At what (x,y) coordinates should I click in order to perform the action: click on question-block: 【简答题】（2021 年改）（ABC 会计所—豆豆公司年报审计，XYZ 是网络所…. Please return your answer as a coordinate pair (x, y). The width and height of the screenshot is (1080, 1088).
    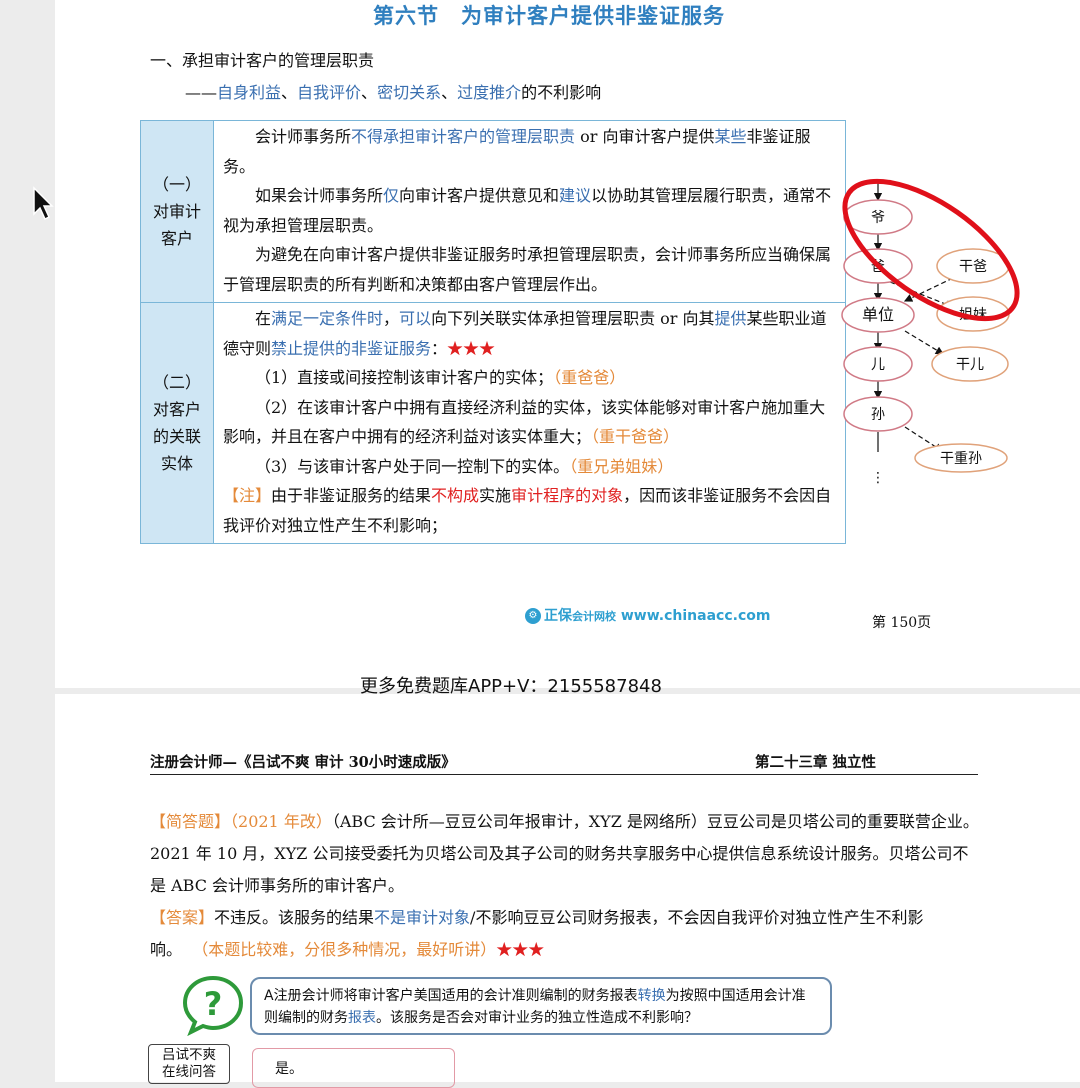
    Looking at the image, I should click on (565, 886).